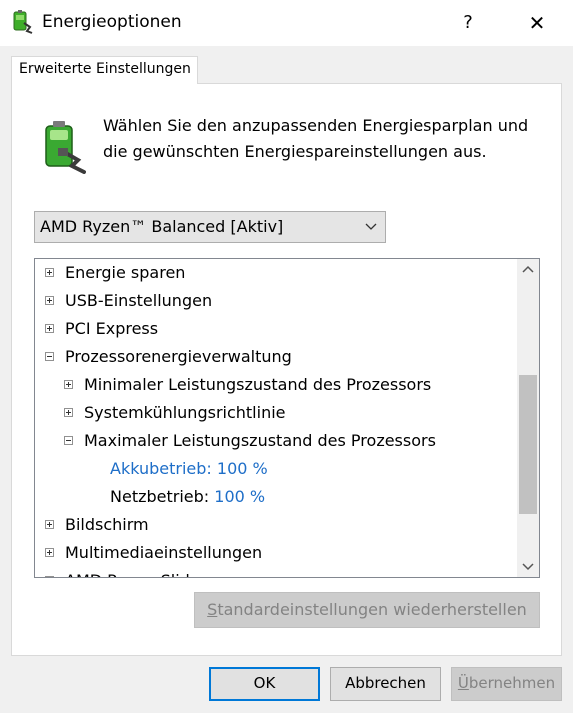  Describe the element at coordinates (112, 328) in the screenshot. I see `tree-item-label: PCI Express` at that location.